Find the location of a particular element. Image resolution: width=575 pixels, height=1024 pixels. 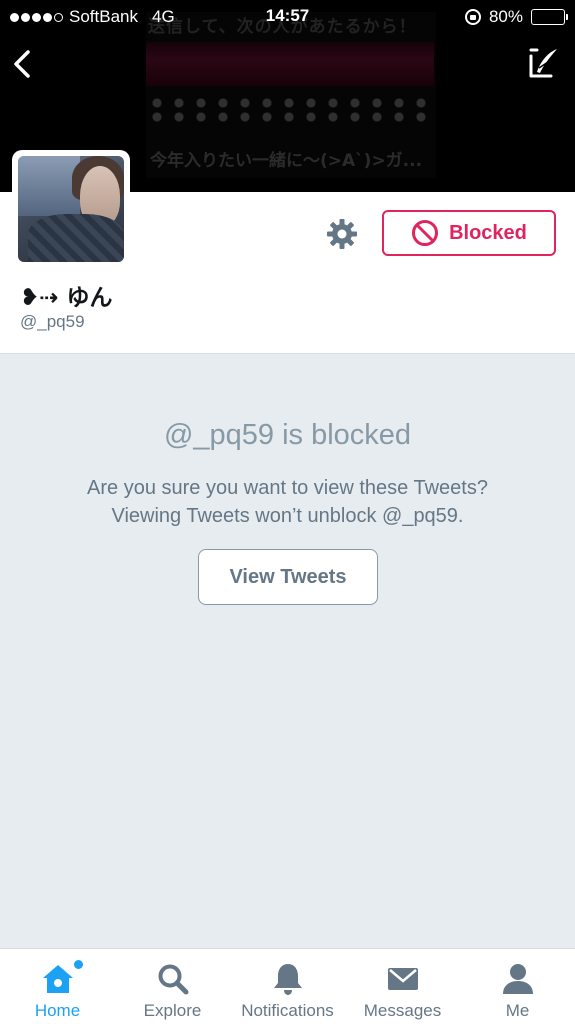

battery-percent: 80% is located at coordinates (505, 16).